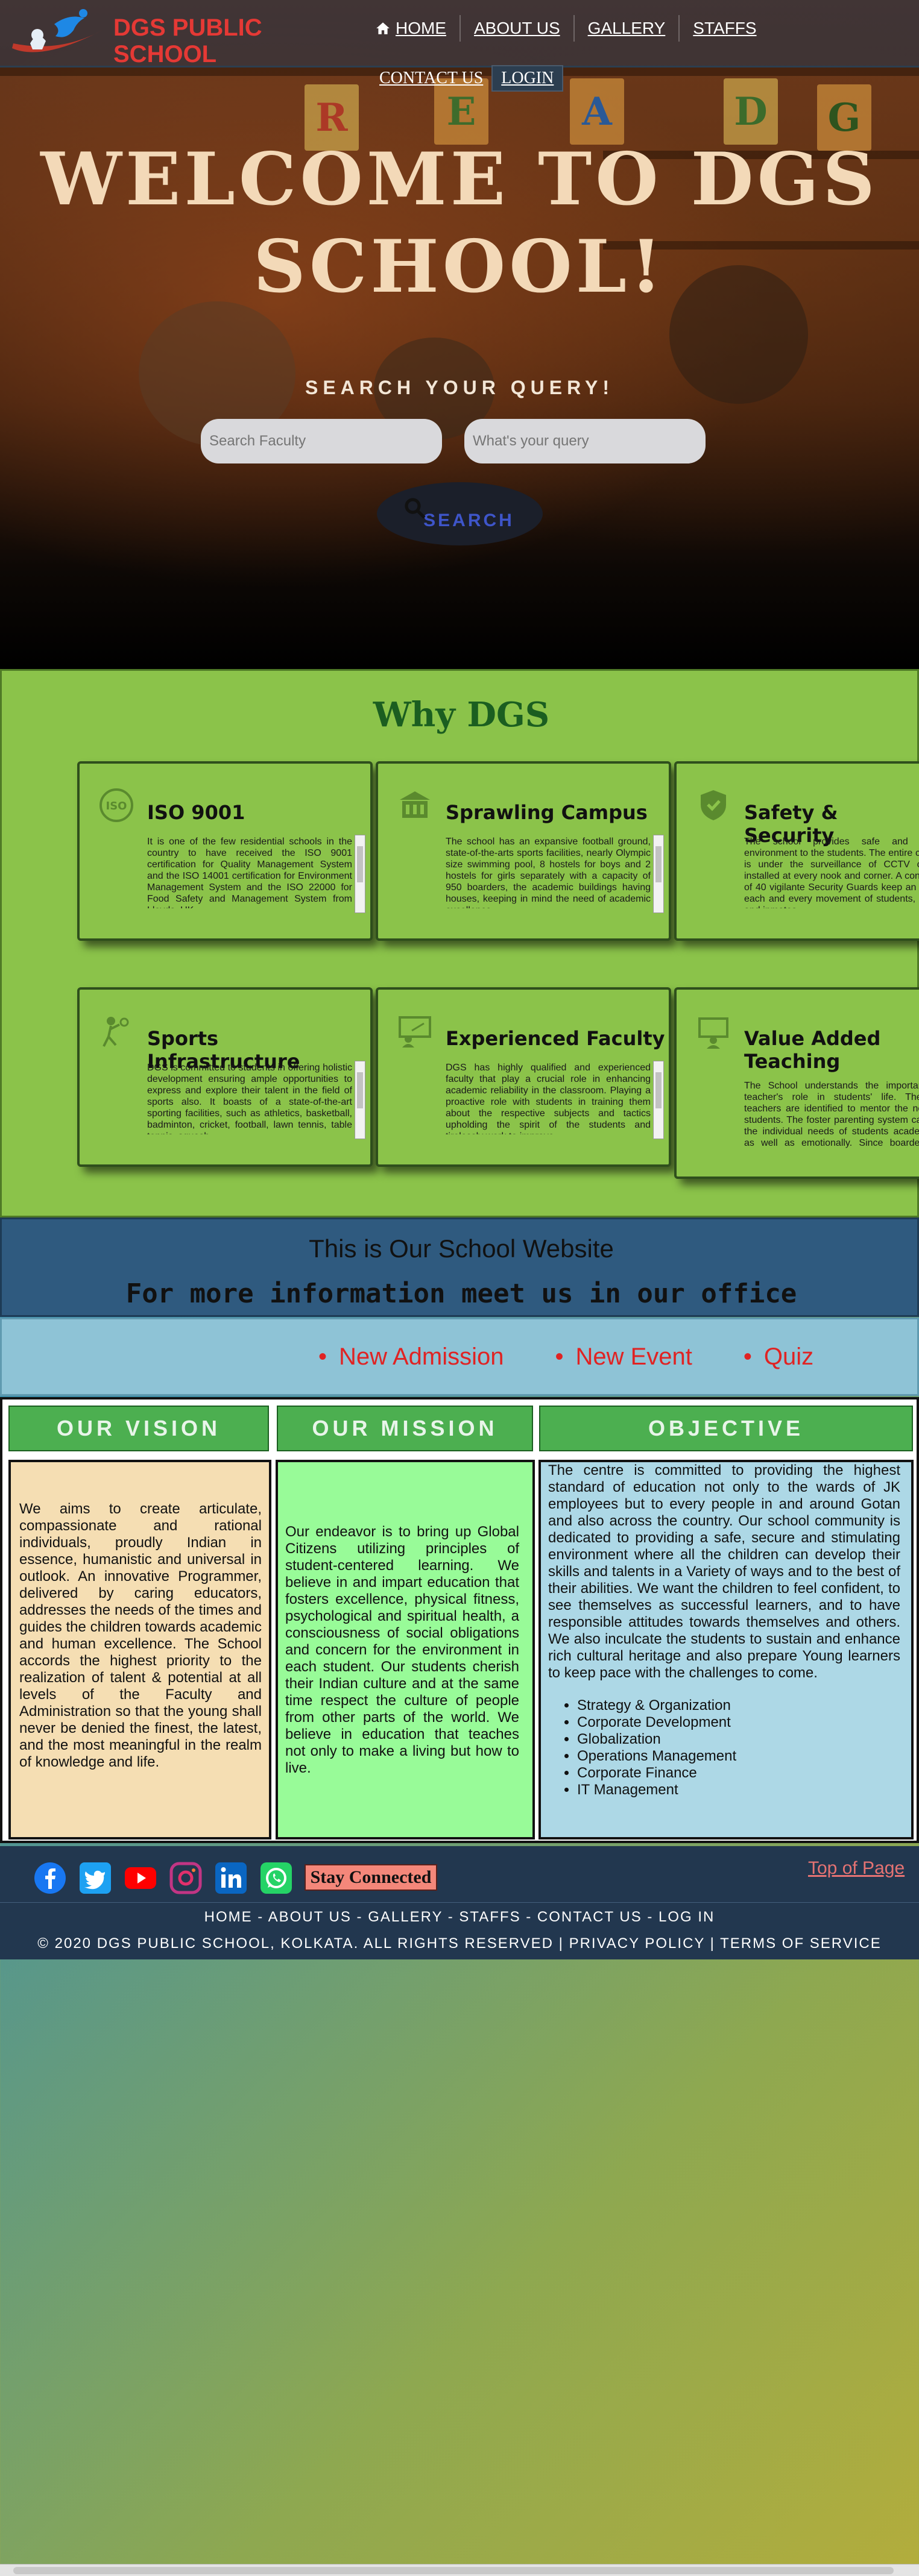  What do you see at coordinates (738, 1756) in the screenshot?
I see `list-item: Operations Management` at bounding box center [738, 1756].